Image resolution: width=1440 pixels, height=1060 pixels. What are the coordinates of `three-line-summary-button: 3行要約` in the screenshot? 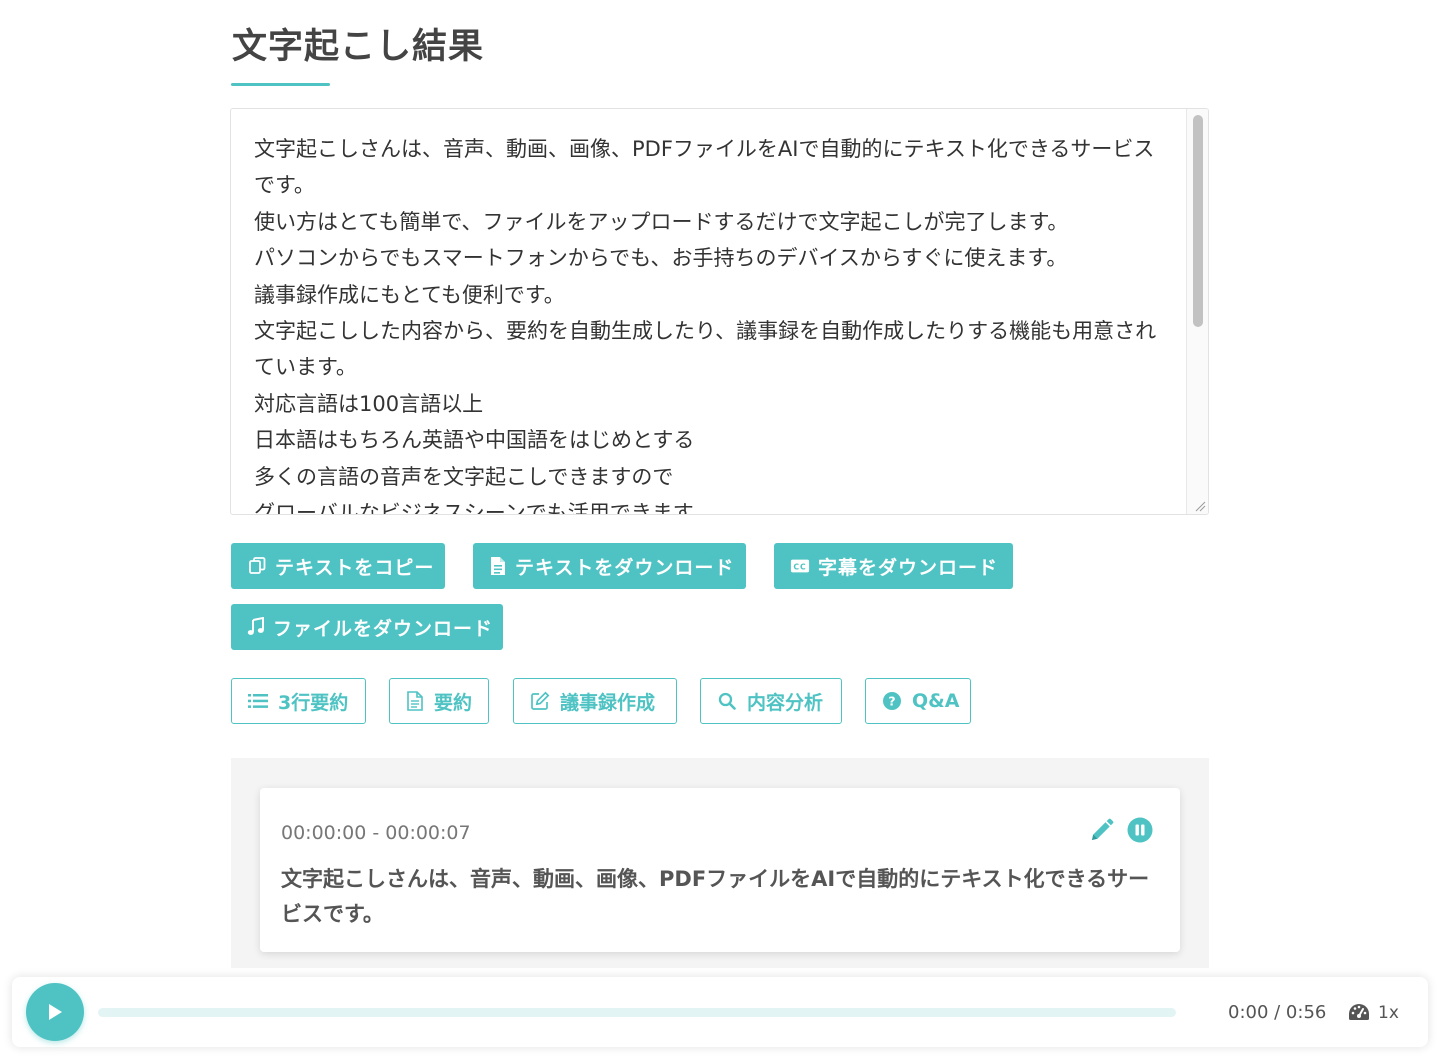 It's located at (298, 701).